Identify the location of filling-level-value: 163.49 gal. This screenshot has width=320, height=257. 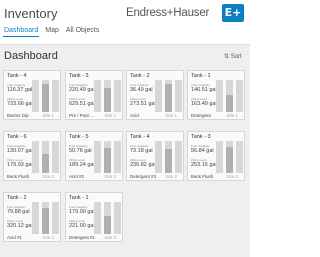
(204, 104).